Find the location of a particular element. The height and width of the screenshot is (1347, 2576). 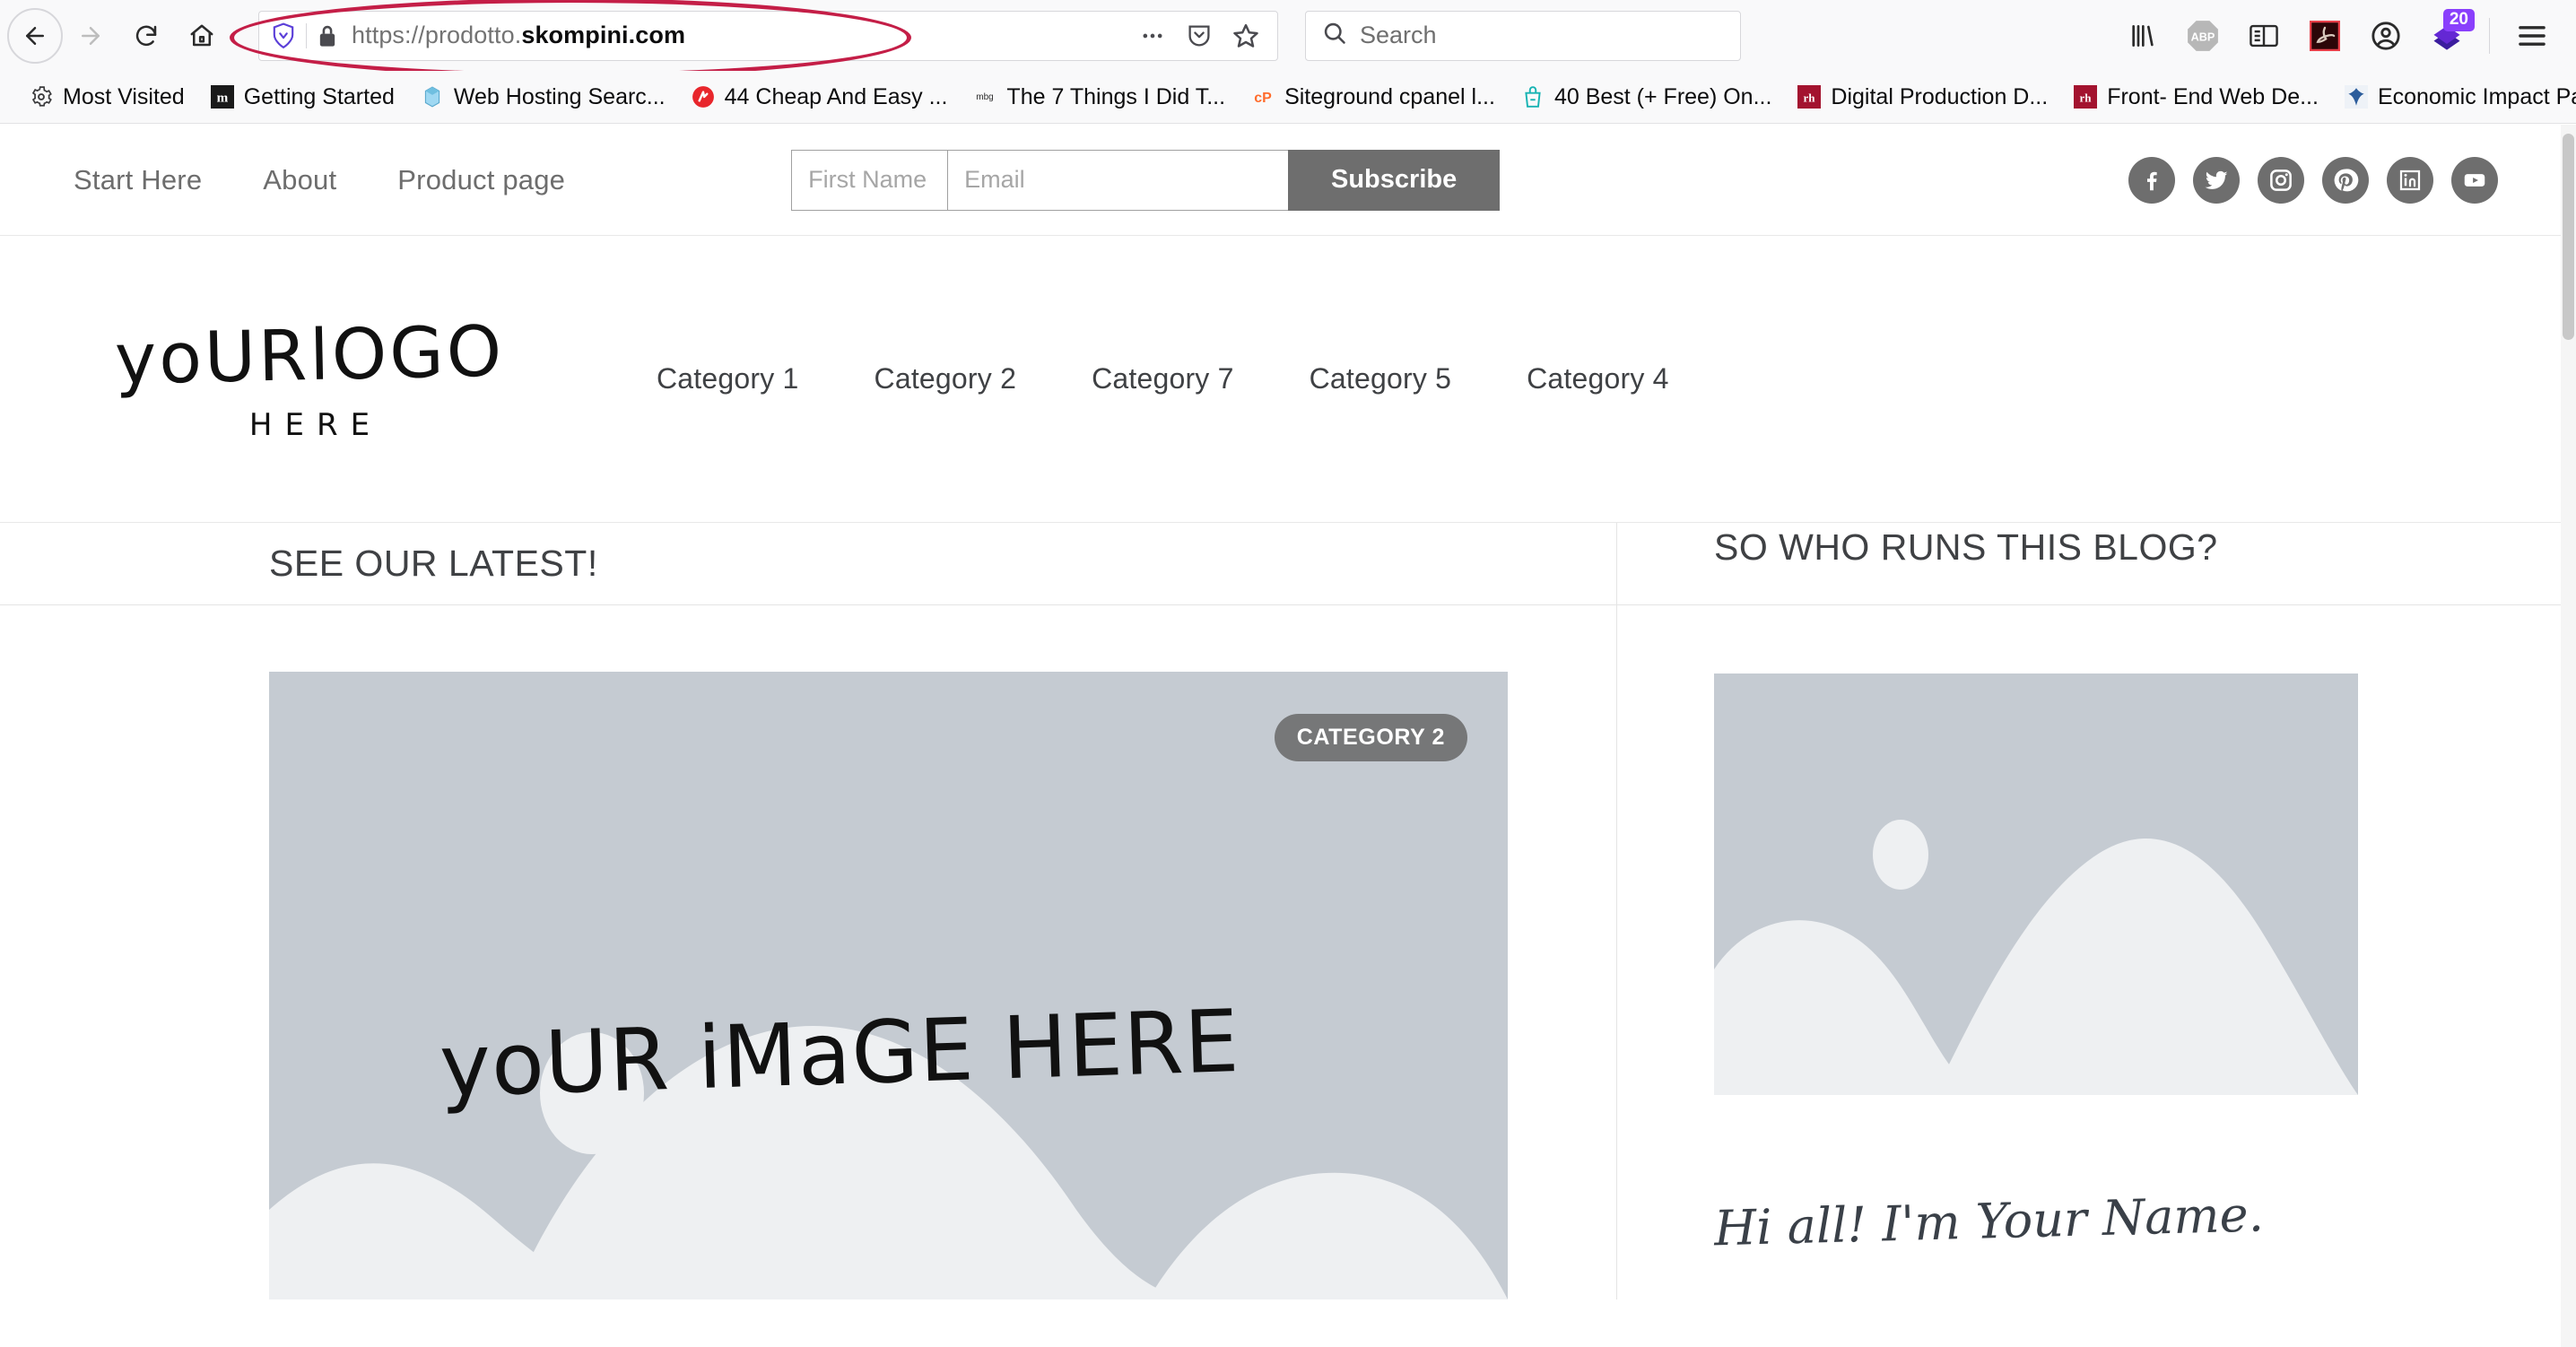

sidebar-placeholder-illustration is located at coordinates (2036, 884).